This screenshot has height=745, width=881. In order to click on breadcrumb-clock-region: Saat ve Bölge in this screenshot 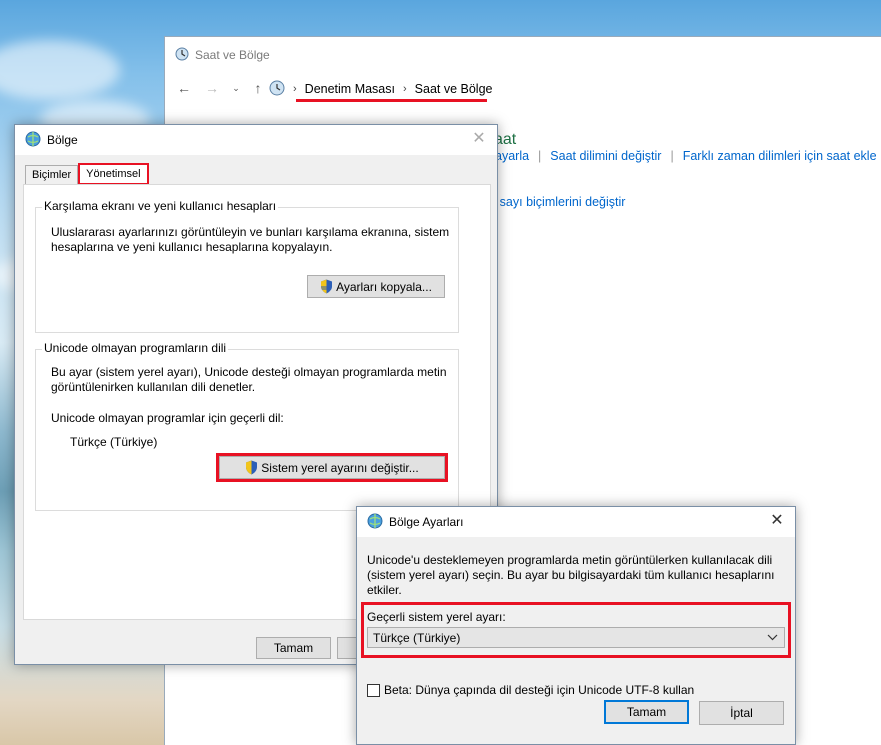, I will do `click(454, 89)`.